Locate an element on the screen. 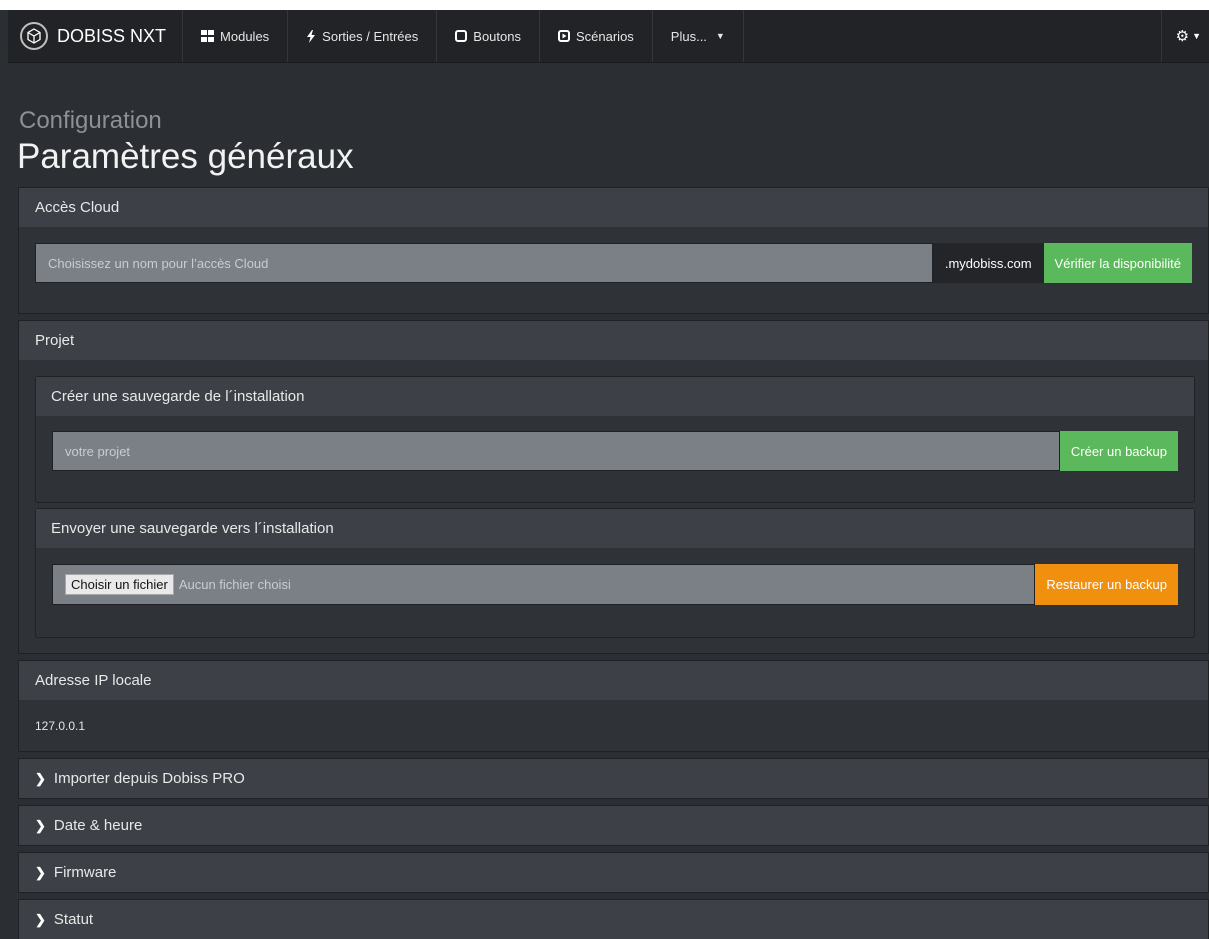  section-label: Statut is located at coordinates (73, 919).